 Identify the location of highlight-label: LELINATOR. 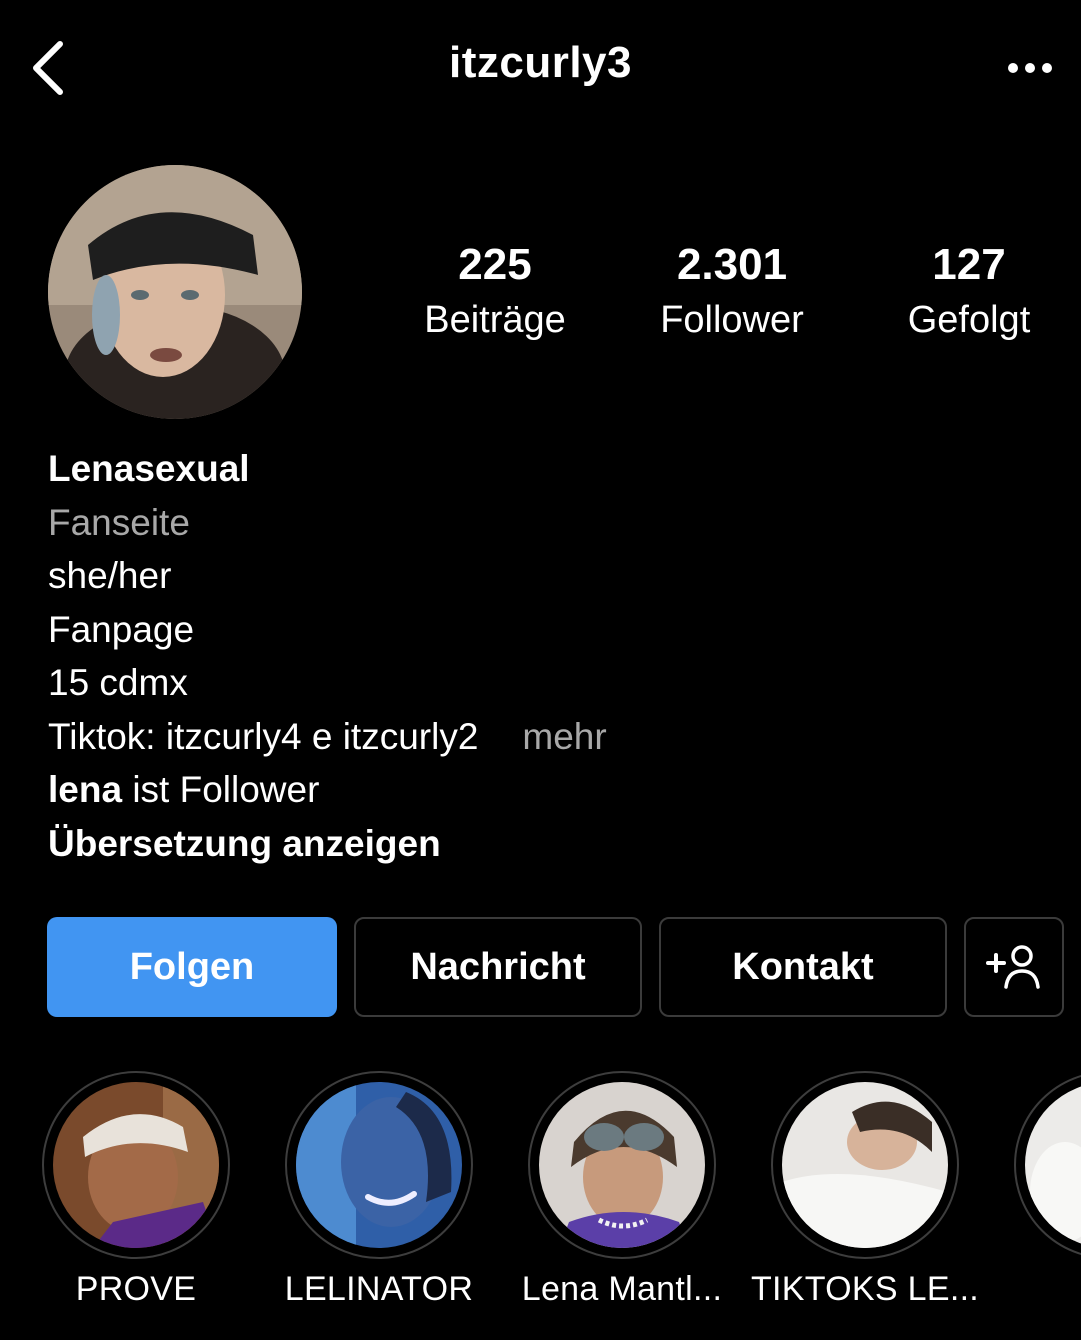
(379, 1289).